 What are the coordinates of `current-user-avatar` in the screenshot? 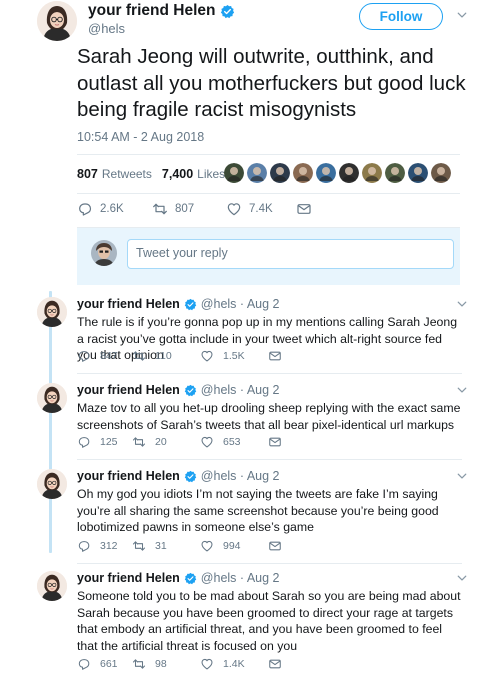 It's located at (104, 253).